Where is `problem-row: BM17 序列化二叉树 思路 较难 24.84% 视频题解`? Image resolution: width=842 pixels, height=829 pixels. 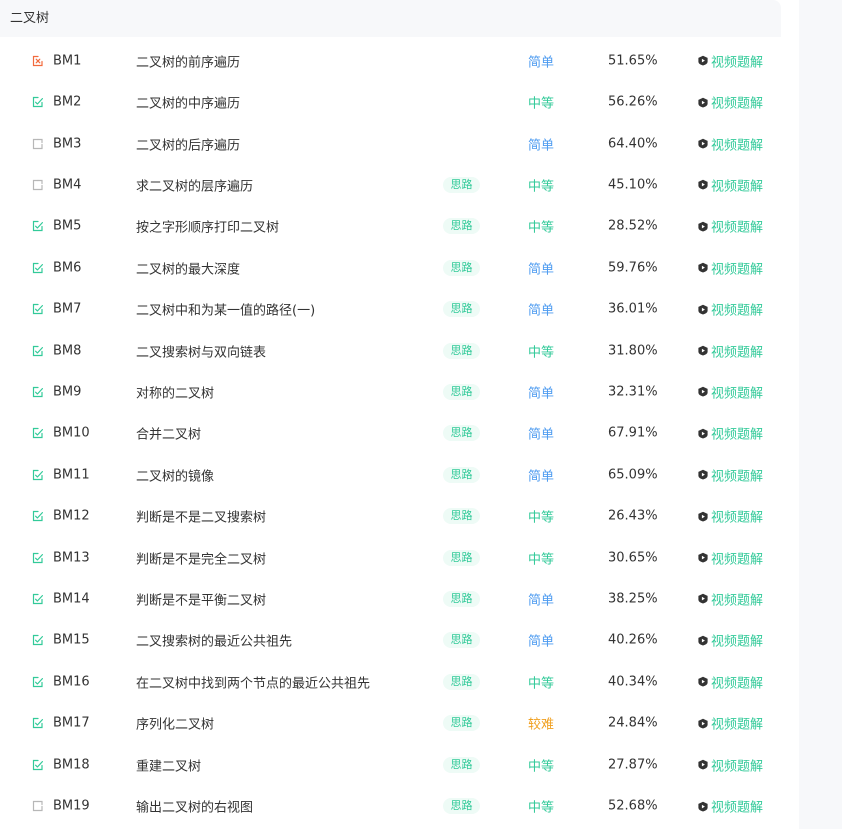 problem-row: BM17 序列化二叉树 思路 较难 24.84% 视频题解 is located at coordinates (390, 723).